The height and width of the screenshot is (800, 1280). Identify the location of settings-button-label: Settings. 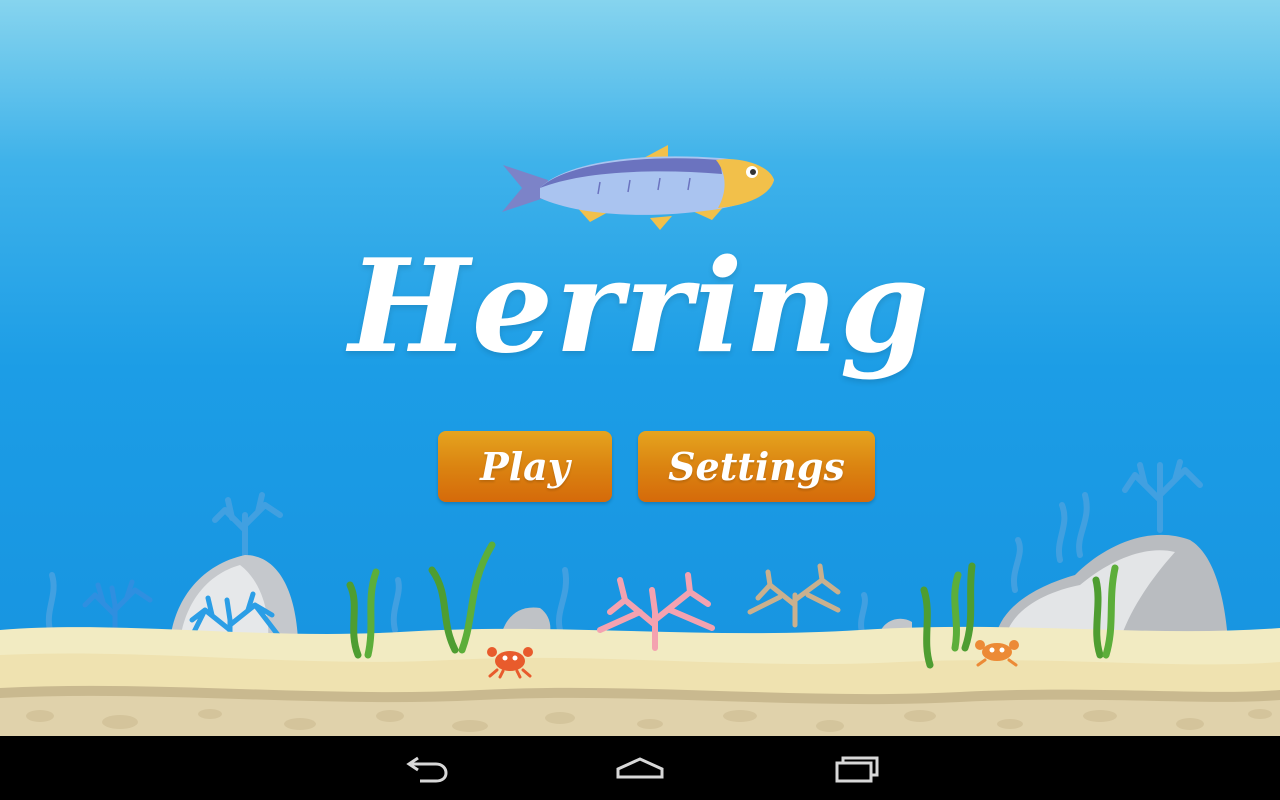
(756, 466).